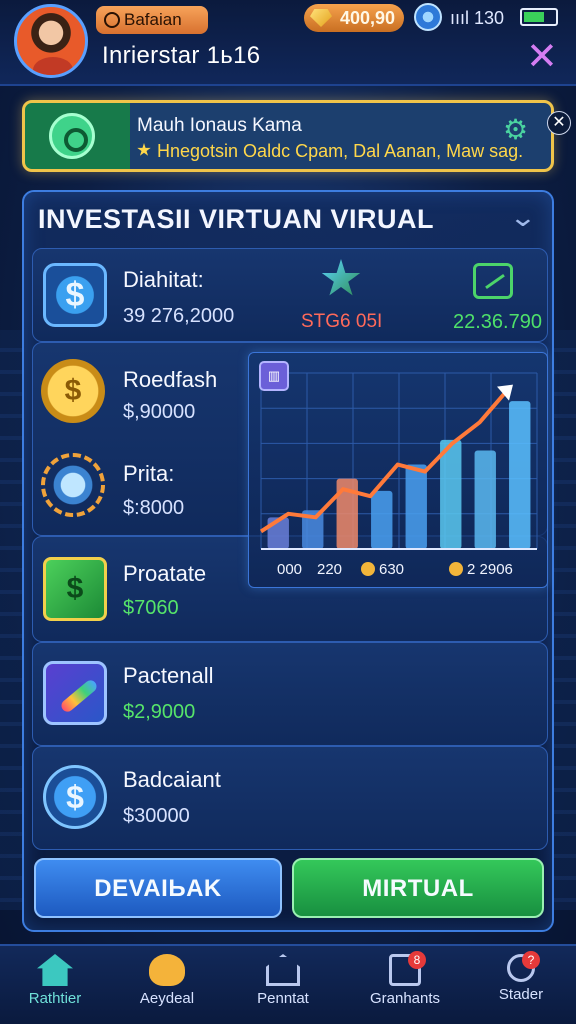  I want to click on nav-item-property: Penntat, so click(283, 986).